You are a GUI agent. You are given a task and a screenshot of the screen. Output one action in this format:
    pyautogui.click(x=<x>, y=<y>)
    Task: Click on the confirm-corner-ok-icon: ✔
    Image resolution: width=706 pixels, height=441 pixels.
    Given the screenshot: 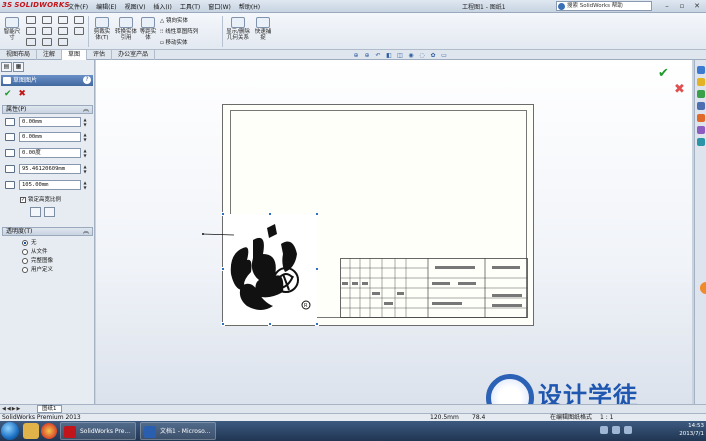 What is the action you would take?
    pyautogui.click(x=663, y=73)
    